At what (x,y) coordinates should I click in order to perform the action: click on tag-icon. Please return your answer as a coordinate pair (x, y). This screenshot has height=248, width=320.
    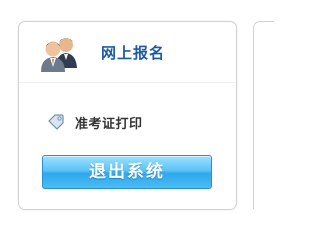
    Looking at the image, I should click on (56, 122).